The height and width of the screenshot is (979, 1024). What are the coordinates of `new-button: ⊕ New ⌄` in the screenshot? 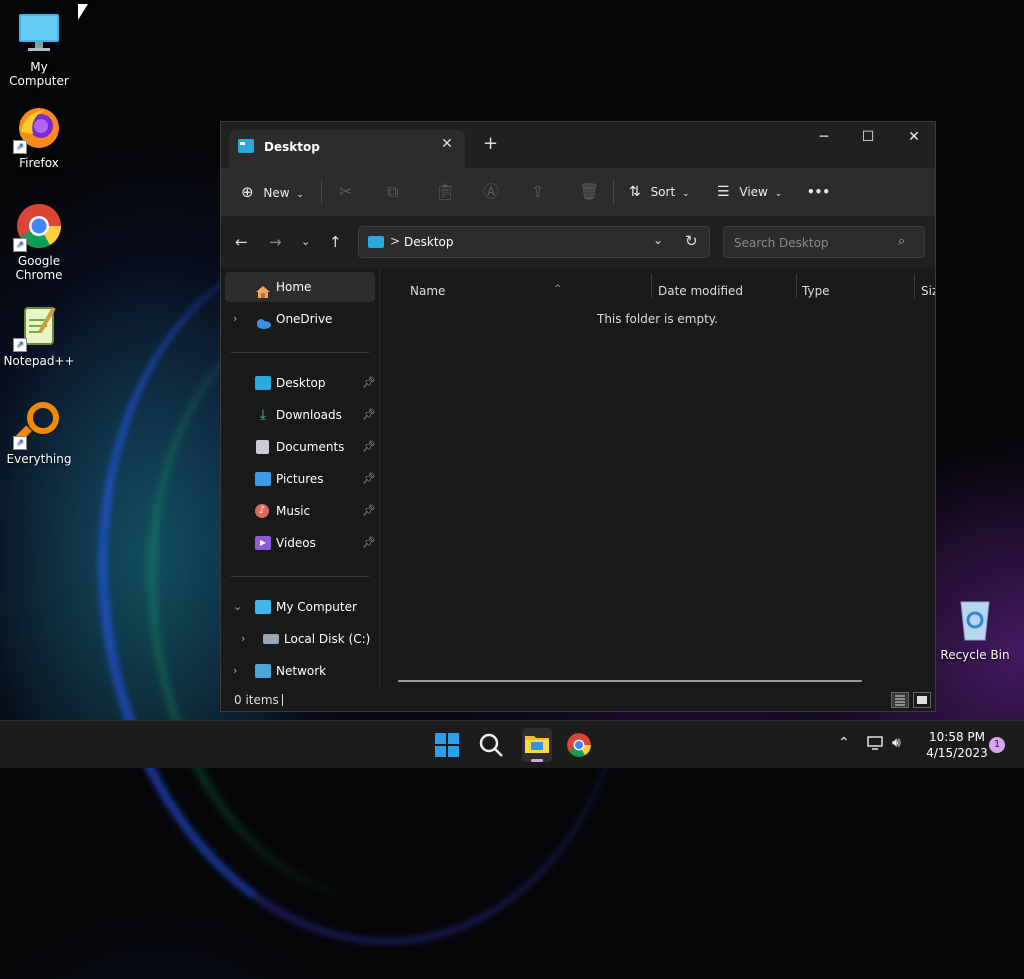 It's located at (272, 192).